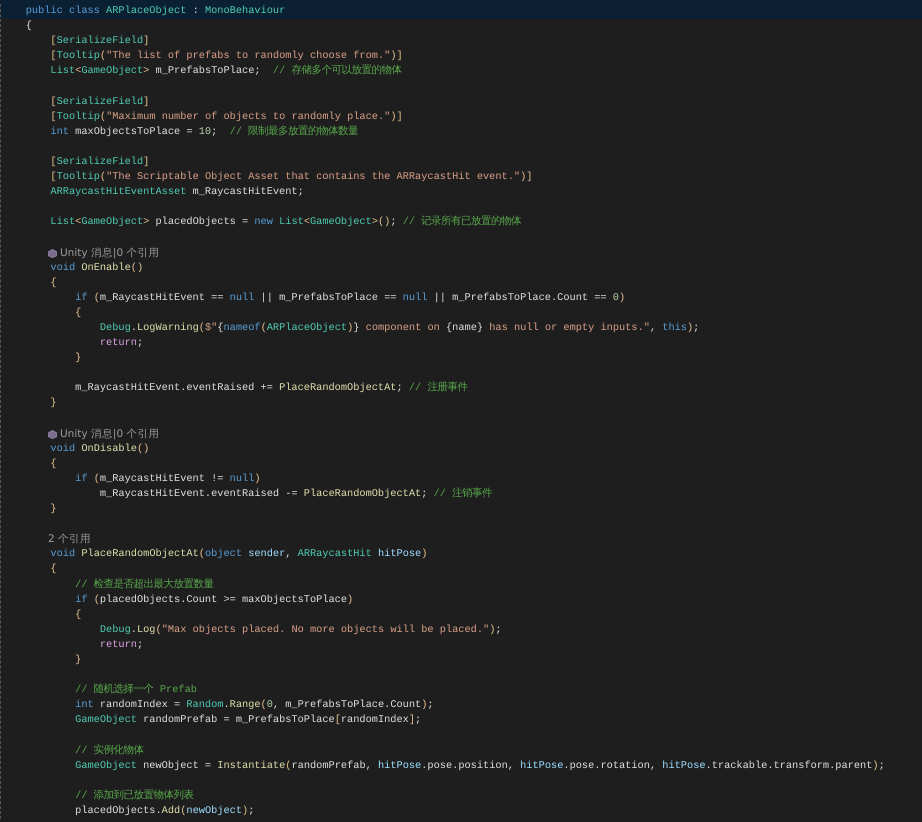 This screenshot has height=822, width=922. Describe the element at coordinates (285, 222) in the screenshot. I see `code-line: List<GameObject> placedObjects = new List<GameObject>(); // 记录所有已放置的物体` at that location.